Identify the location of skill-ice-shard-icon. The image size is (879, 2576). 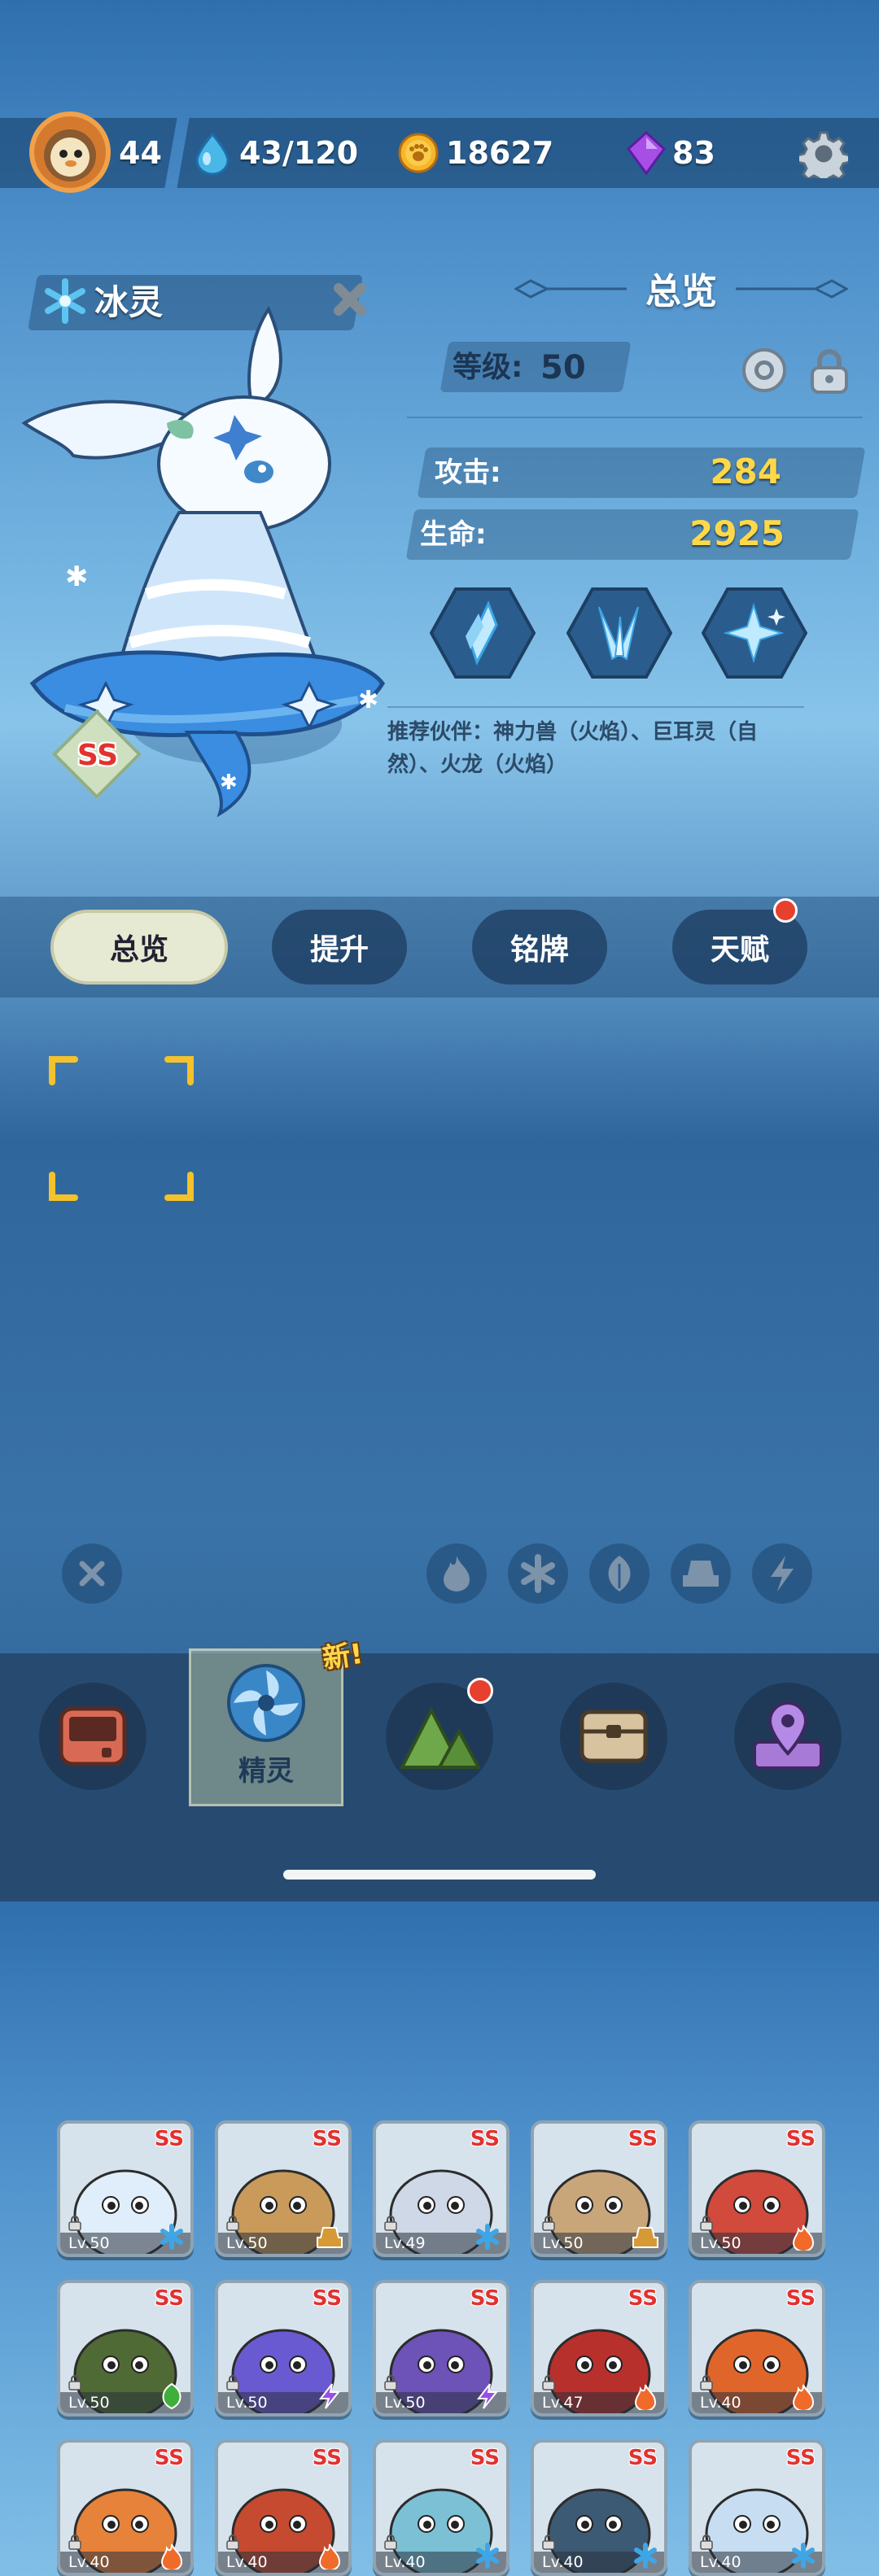
(483, 633).